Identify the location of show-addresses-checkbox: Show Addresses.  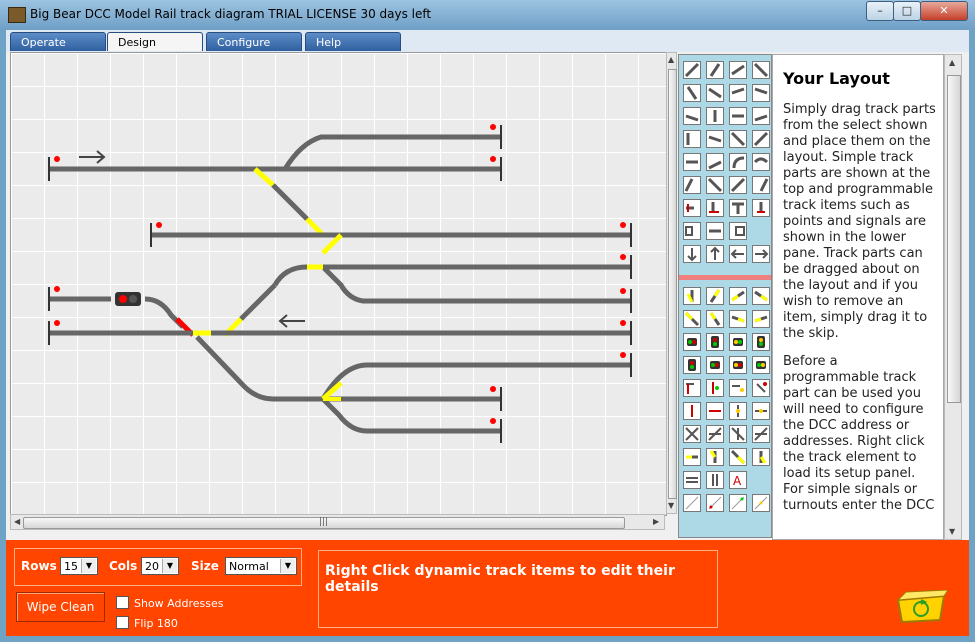
(169, 603).